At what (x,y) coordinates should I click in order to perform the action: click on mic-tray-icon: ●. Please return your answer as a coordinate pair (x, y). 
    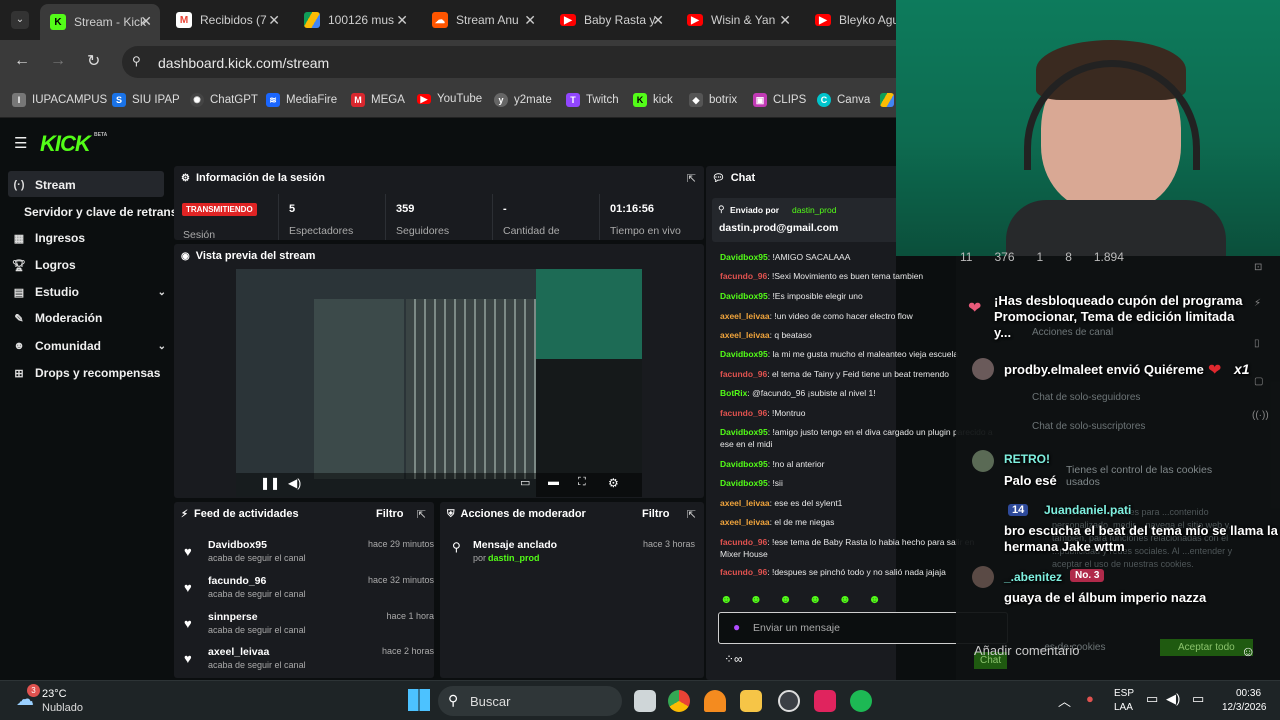
    Looking at the image, I should click on (1090, 698).